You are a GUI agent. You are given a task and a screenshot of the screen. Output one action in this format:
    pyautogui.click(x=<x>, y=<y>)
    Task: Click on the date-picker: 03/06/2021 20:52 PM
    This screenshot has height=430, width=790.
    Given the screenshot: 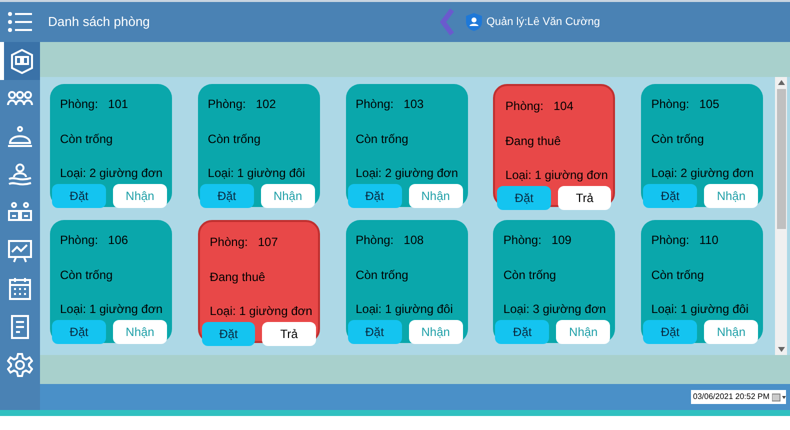 What is the action you would take?
    pyautogui.click(x=738, y=397)
    